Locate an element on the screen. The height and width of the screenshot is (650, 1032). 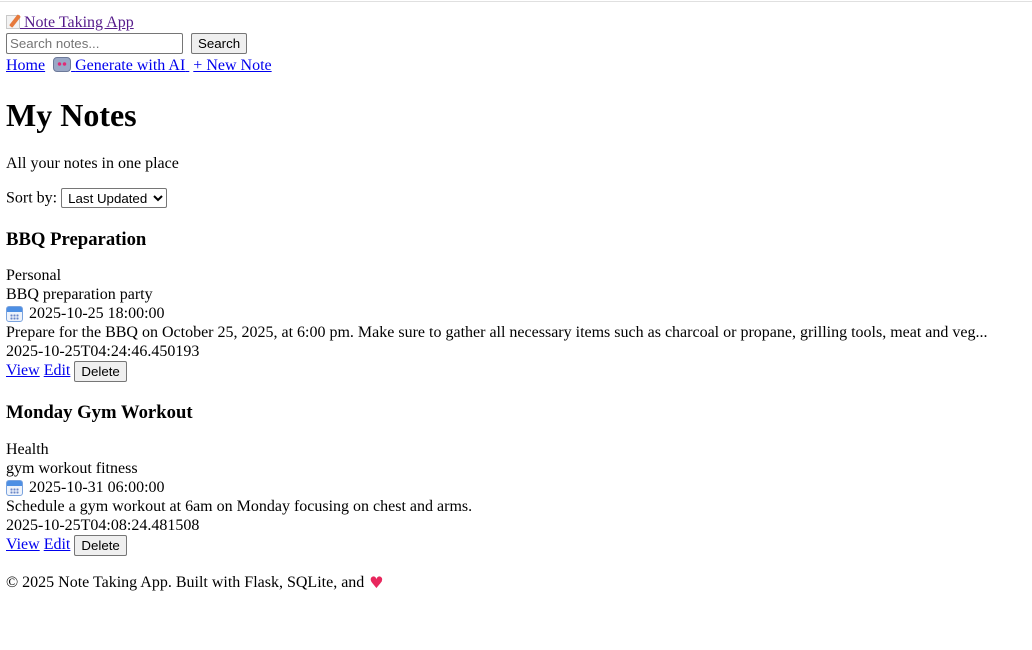
brand-label: Note Taking App is located at coordinates (79, 22).